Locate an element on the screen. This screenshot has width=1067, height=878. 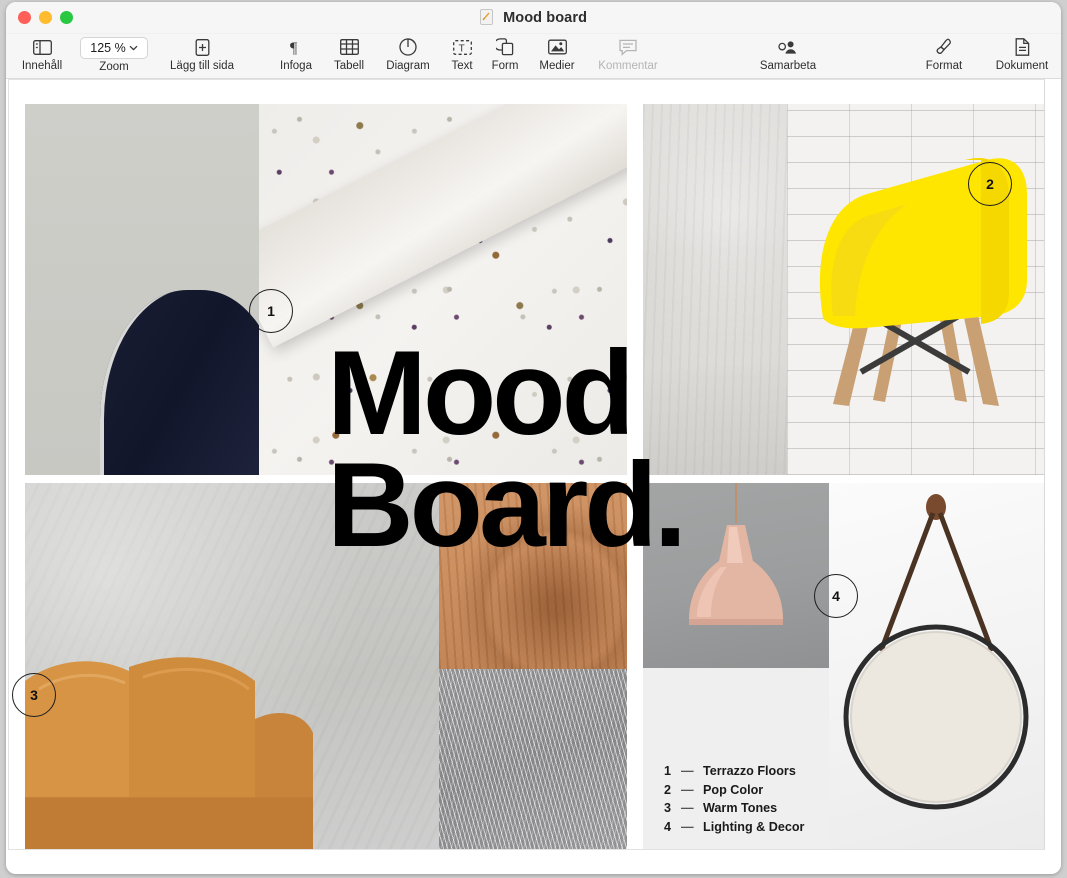
format-button: Format is located at coordinates (944, 54).